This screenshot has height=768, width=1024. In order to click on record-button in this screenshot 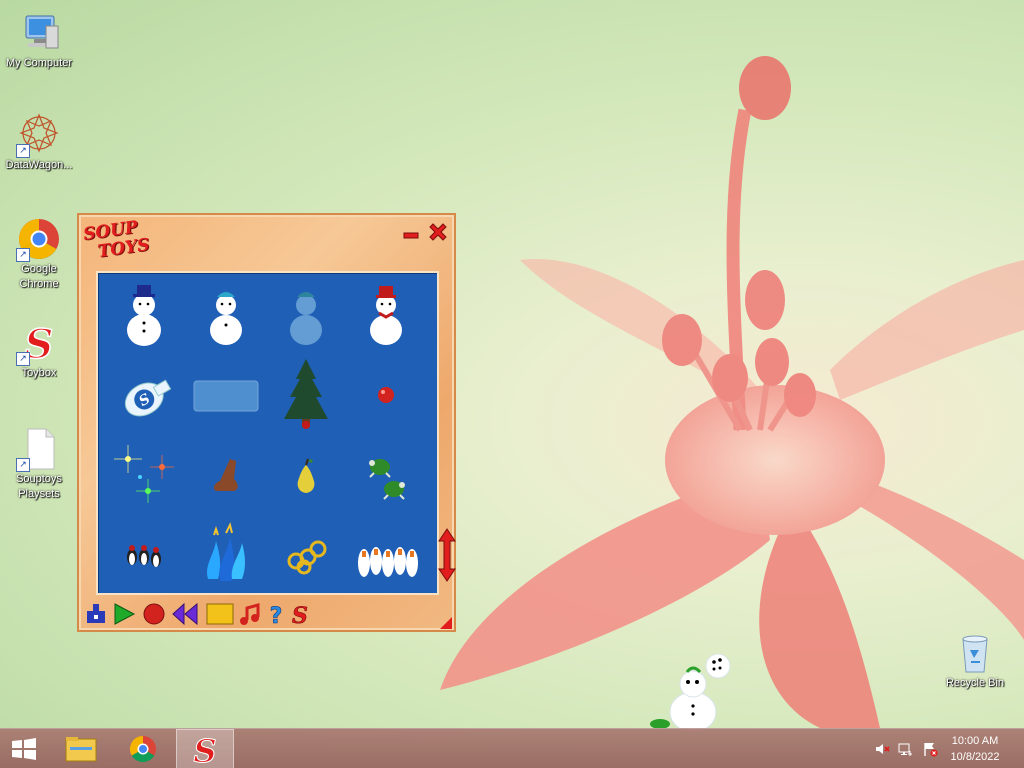, I will do `click(154, 614)`.